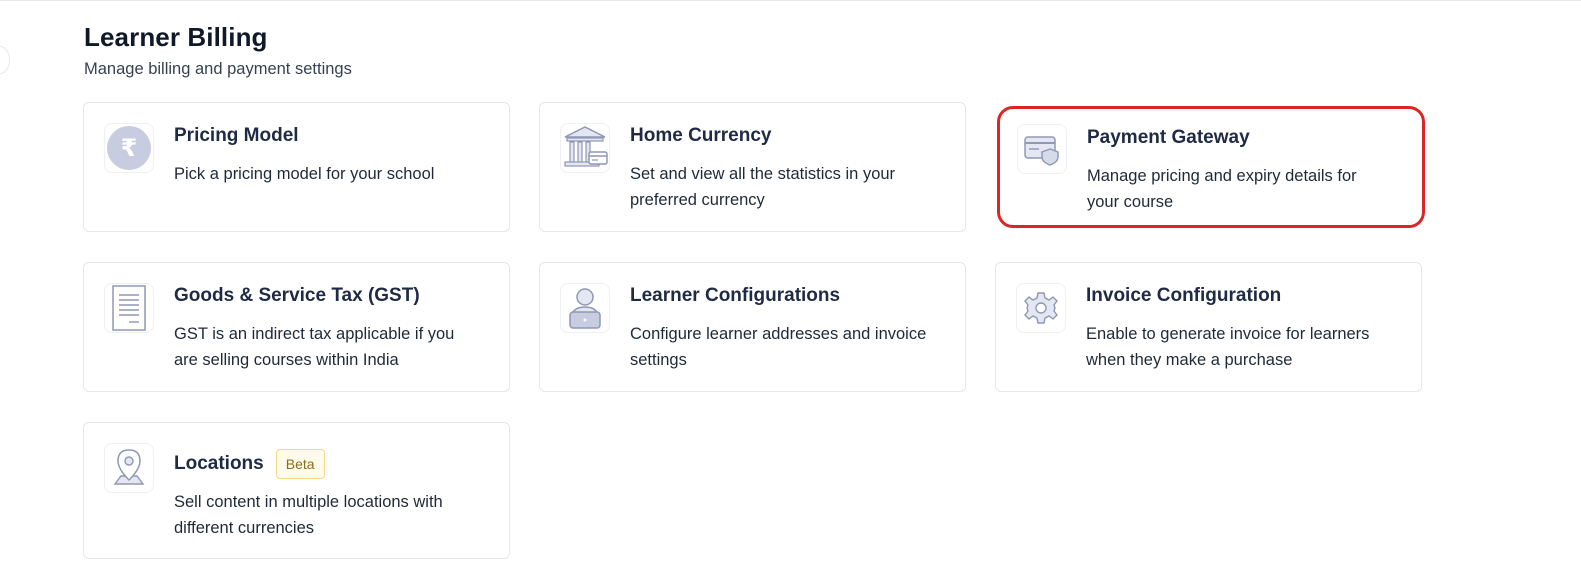 The width and height of the screenshot is (1581, 583). What do you see at coordinates (219, 463) in the screenshot?
I see `card-title-text: Locations` at bounding box center [219, 463].